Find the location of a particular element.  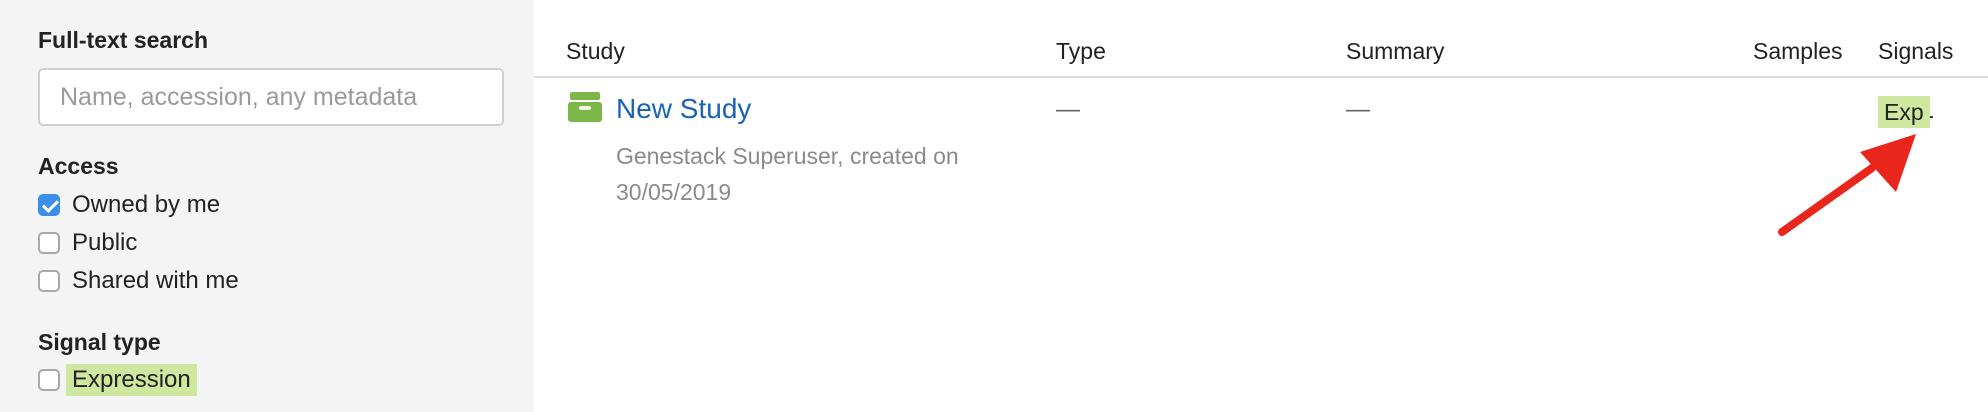

column-header-study: Study is located at coordinates (595, 51).